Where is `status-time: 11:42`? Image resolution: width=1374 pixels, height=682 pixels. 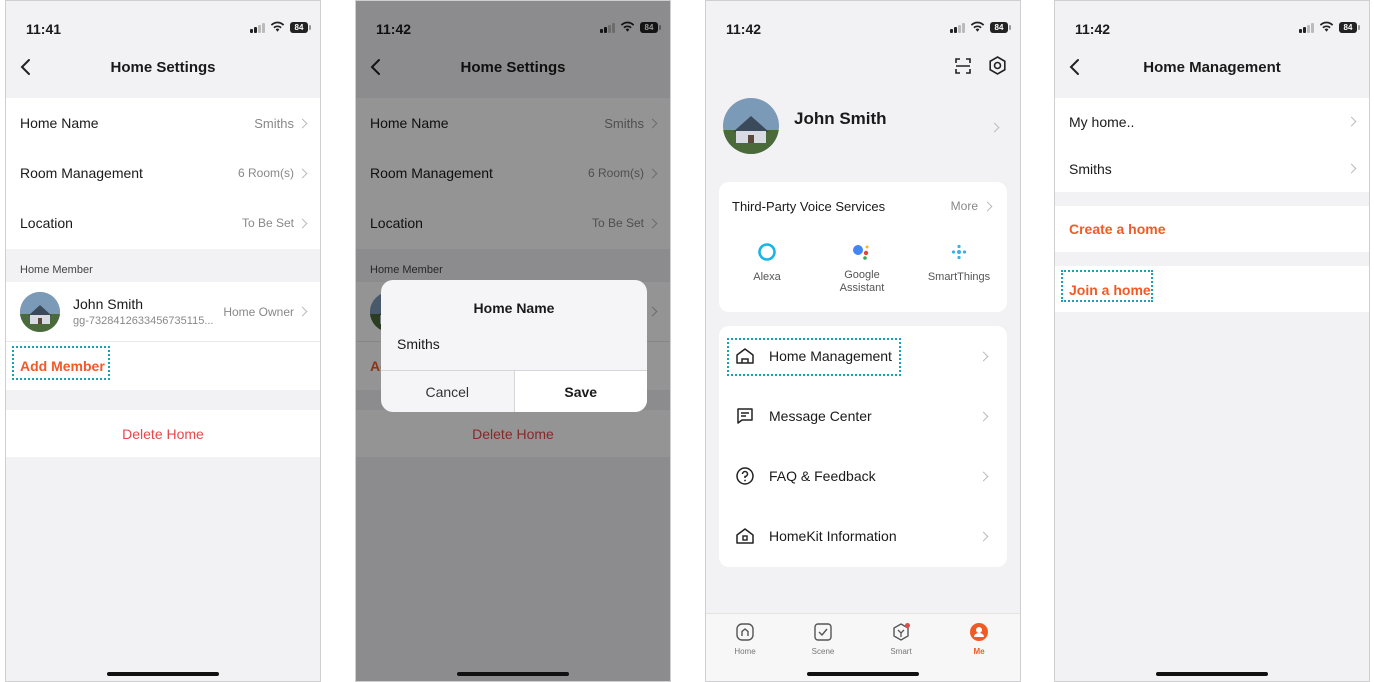
status-time: 11:42 is located at coordinates (1093, 29).